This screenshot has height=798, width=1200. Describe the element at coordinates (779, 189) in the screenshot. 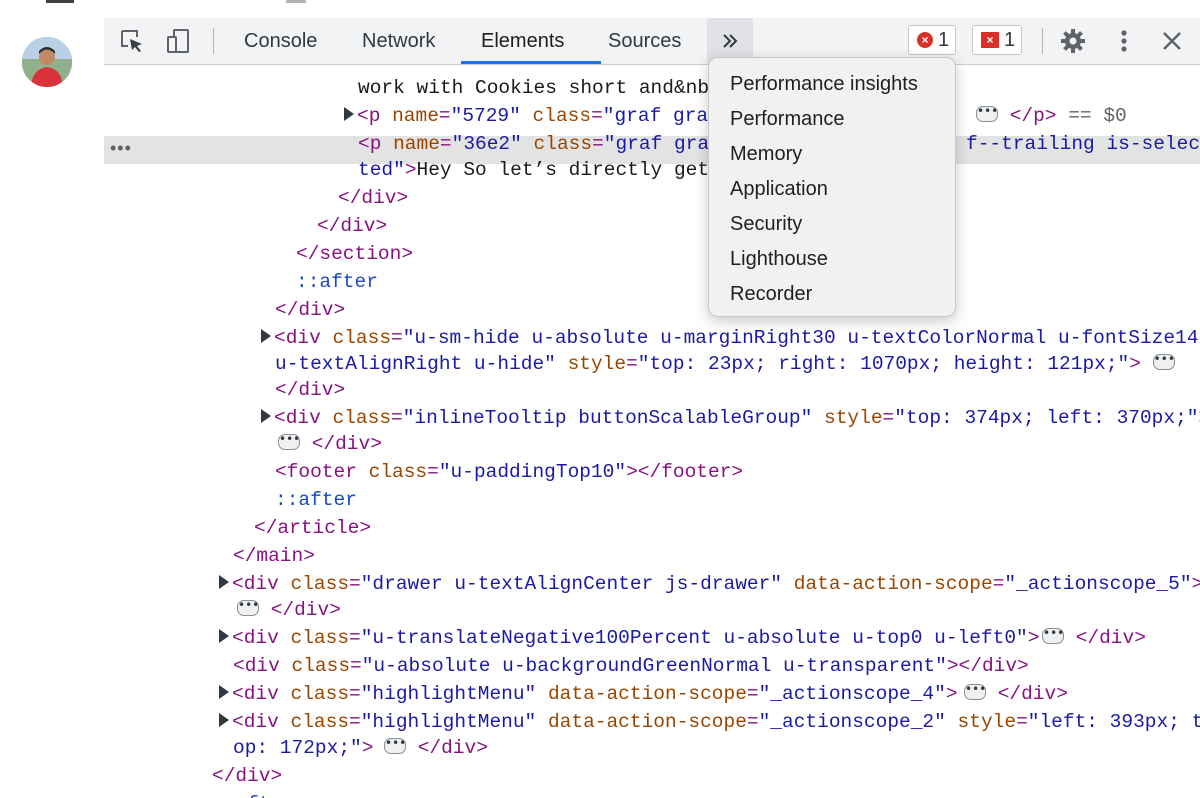

I see `menu-item-application: Application` at that location.